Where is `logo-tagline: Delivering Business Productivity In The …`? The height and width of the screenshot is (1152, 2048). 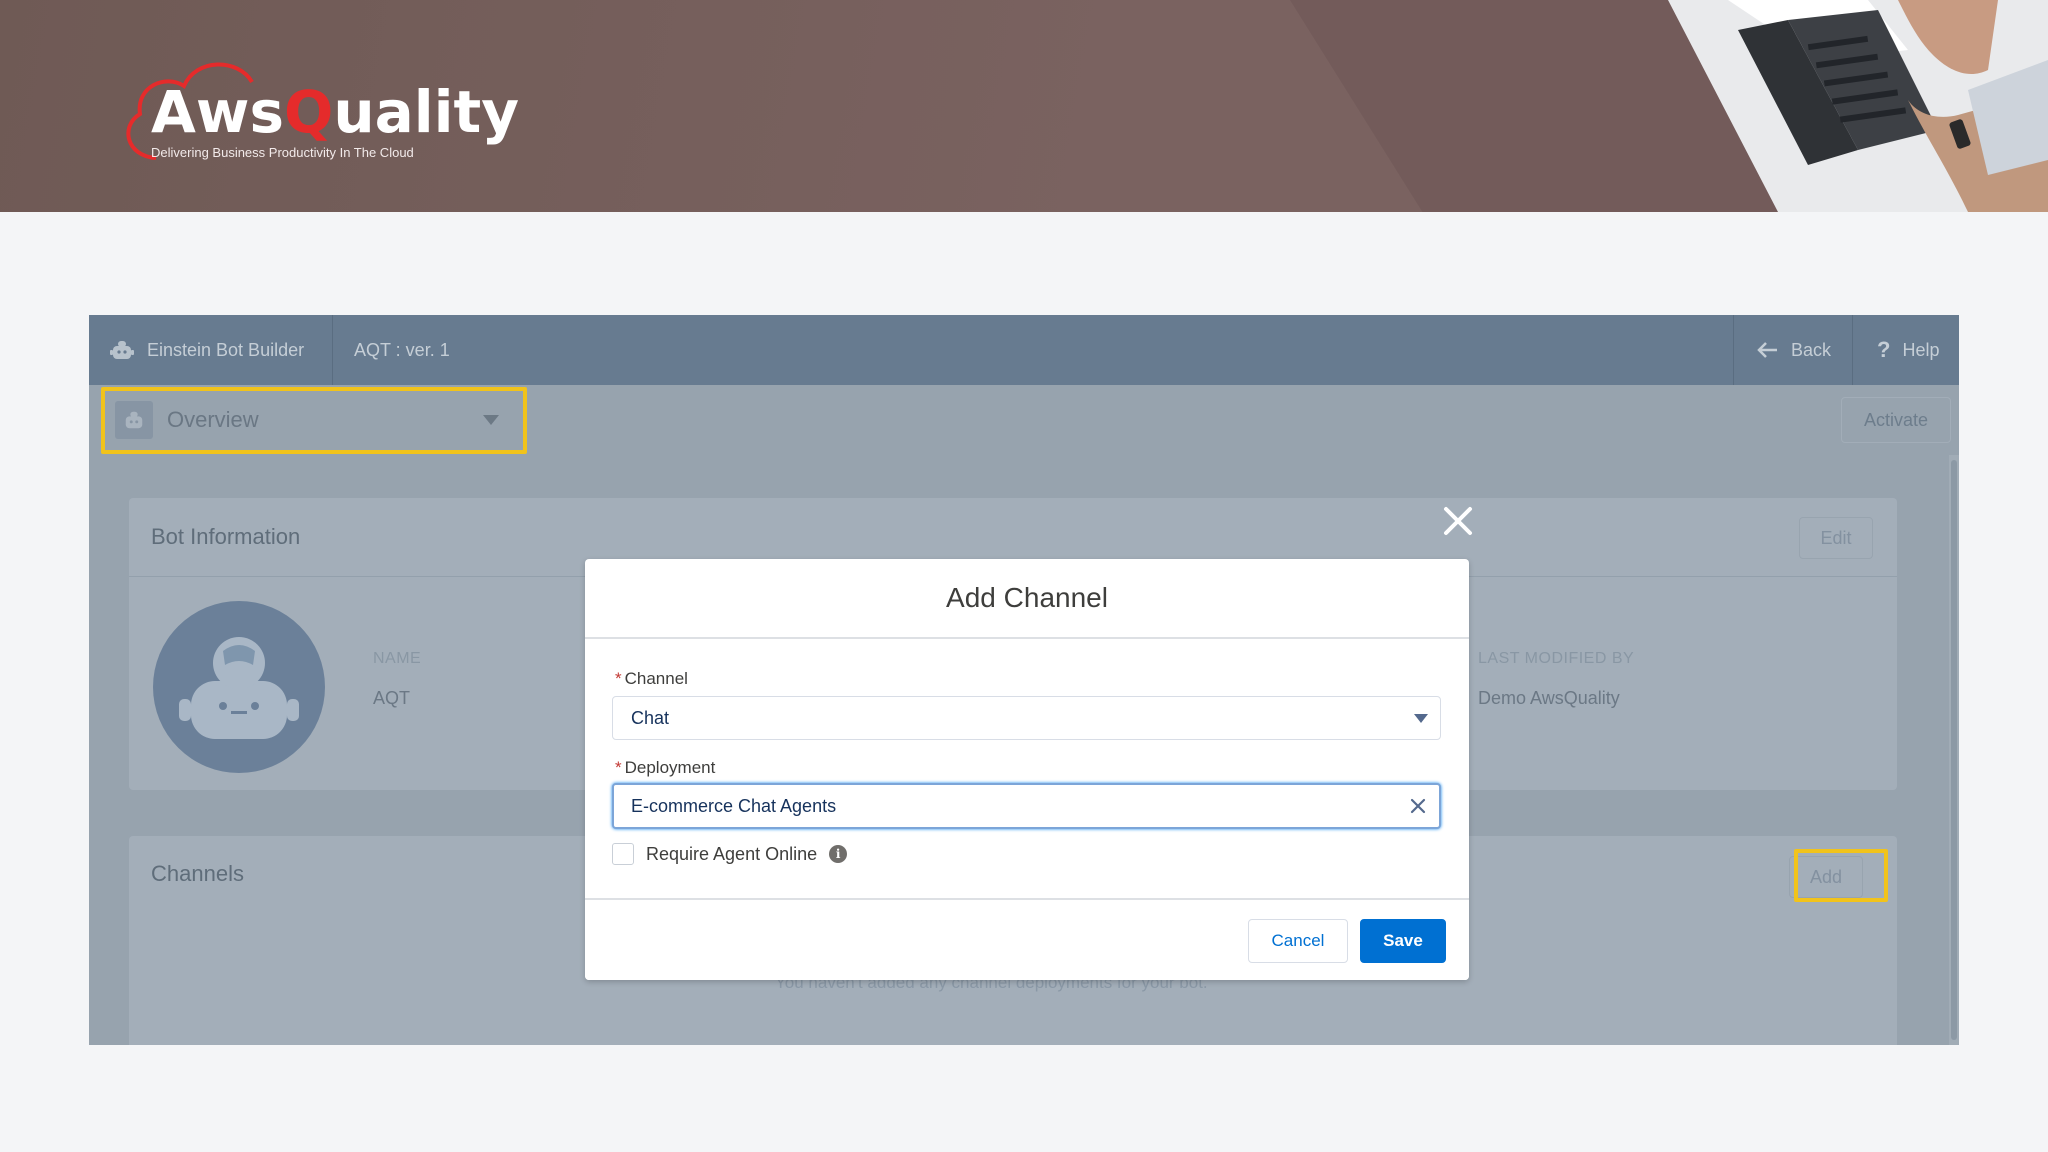
logo-tagline: Delivering Business Productivity In The … is located at coordinates (282, 152).